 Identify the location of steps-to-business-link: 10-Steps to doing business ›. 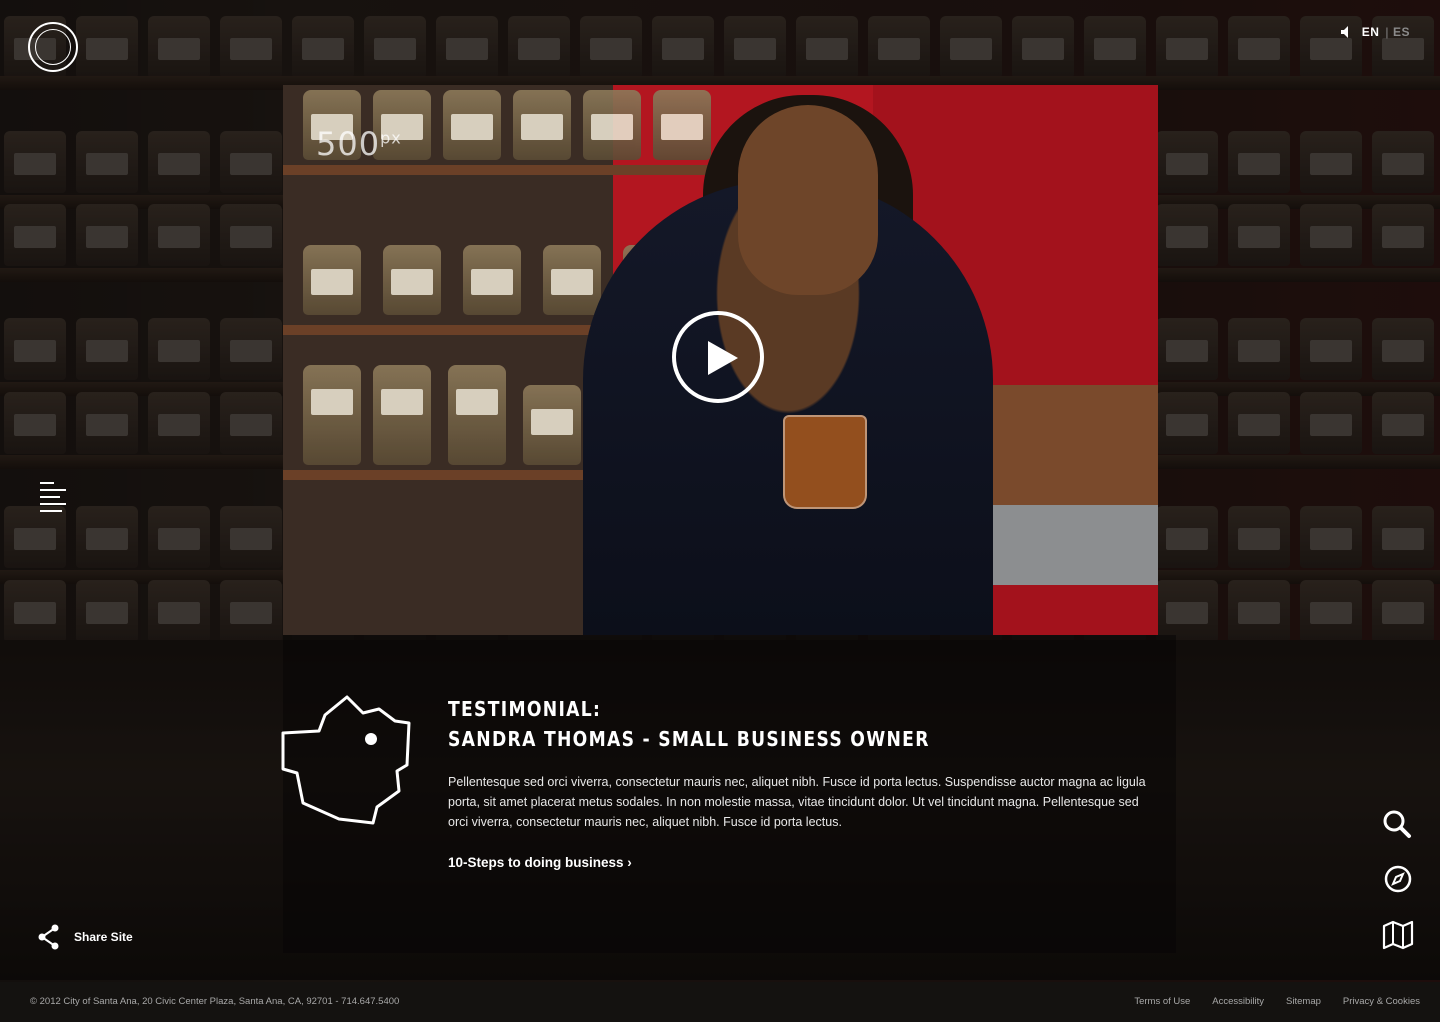
(540, 862).